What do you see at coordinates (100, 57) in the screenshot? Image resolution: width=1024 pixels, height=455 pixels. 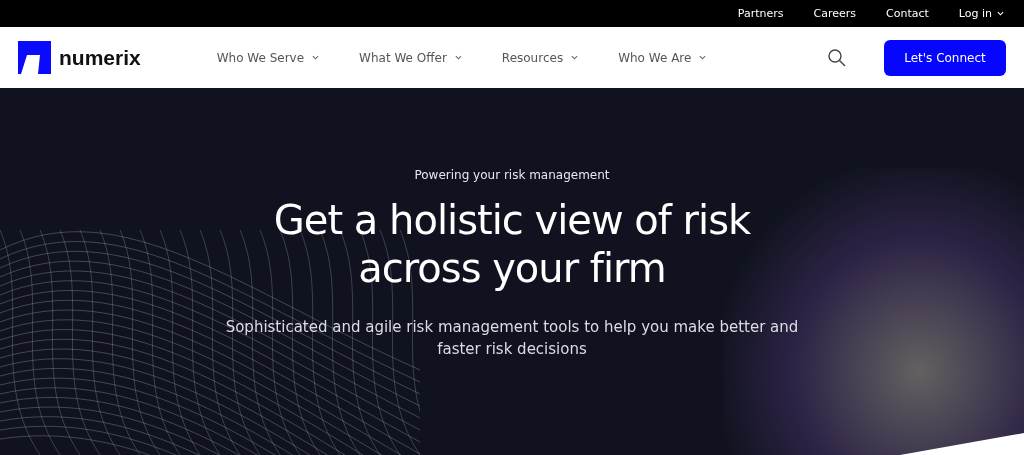 I see `logo-text: numerix` at bounding box center [100, 57].